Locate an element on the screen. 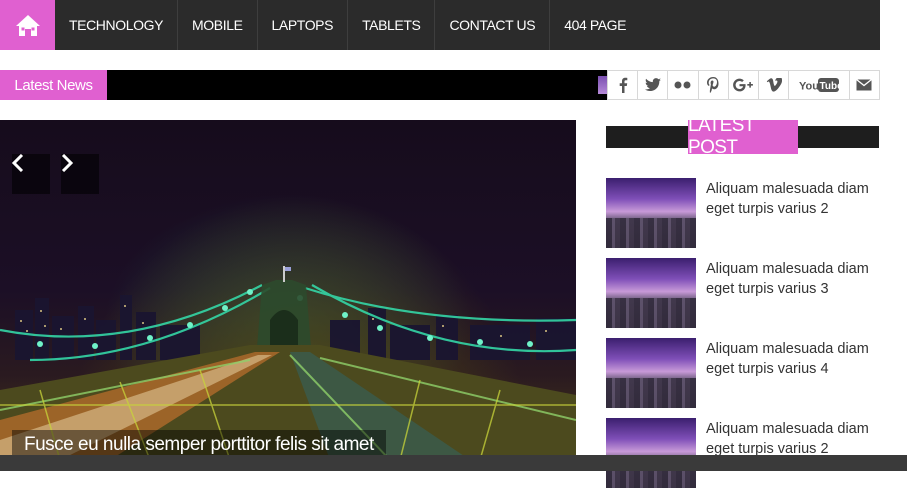  vimeo-icon is located at coordinates (774, 85).